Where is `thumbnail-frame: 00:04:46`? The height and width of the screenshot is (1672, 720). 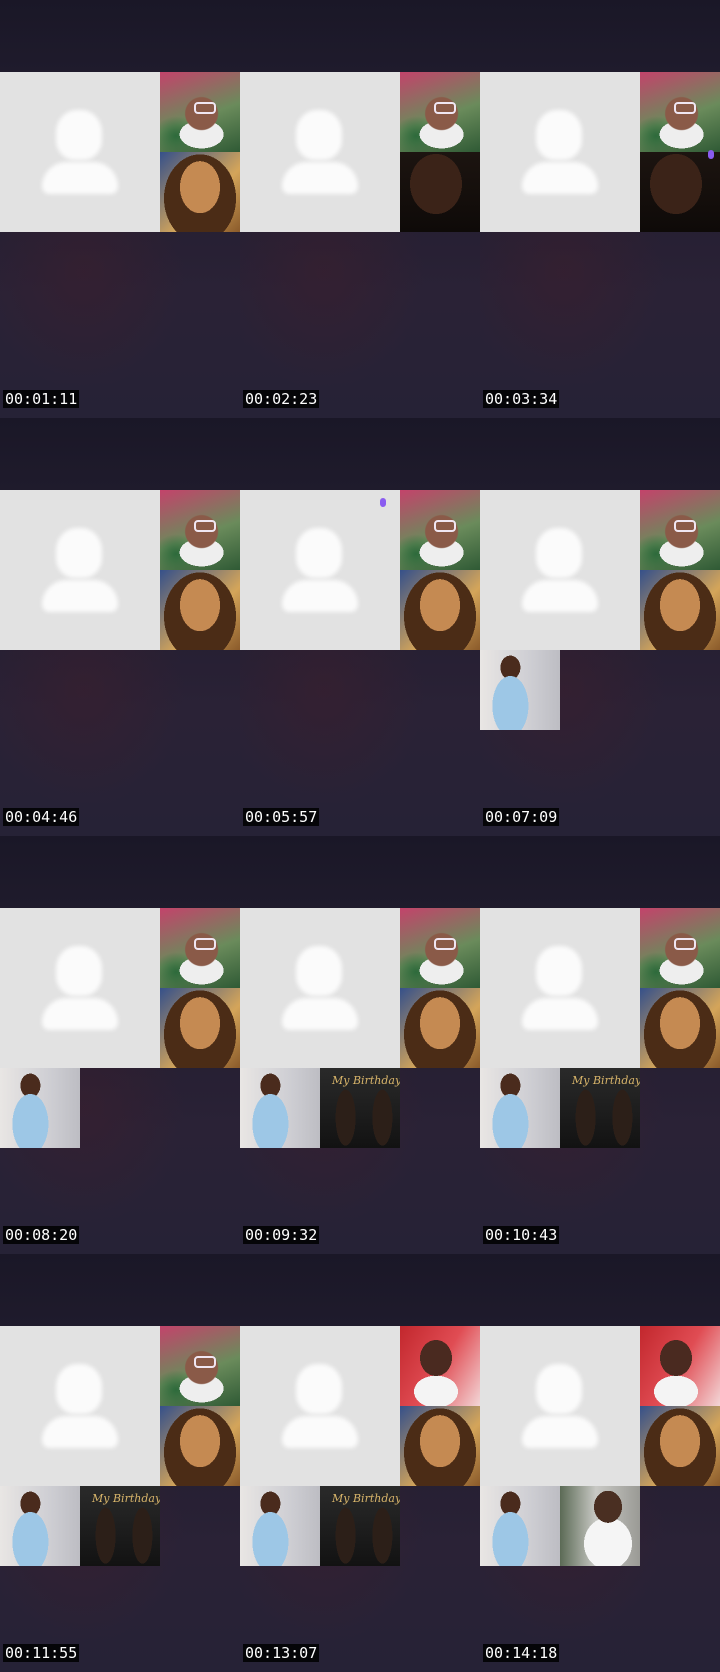
thumbnail-frame: 00:04:46 is located at coordinates (120, 627).